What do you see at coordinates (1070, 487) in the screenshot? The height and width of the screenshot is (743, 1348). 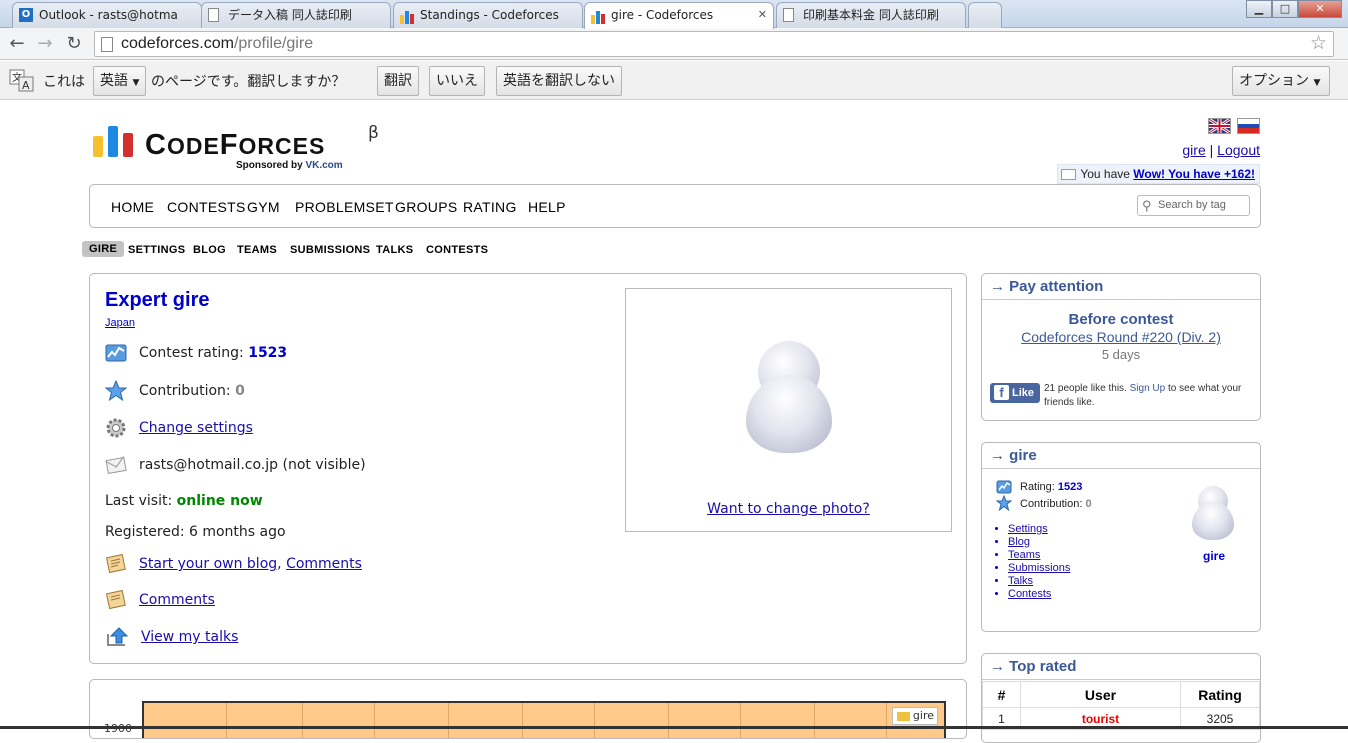 I see `mini-rating-value: 1523` at bounding box center [1070, 487].